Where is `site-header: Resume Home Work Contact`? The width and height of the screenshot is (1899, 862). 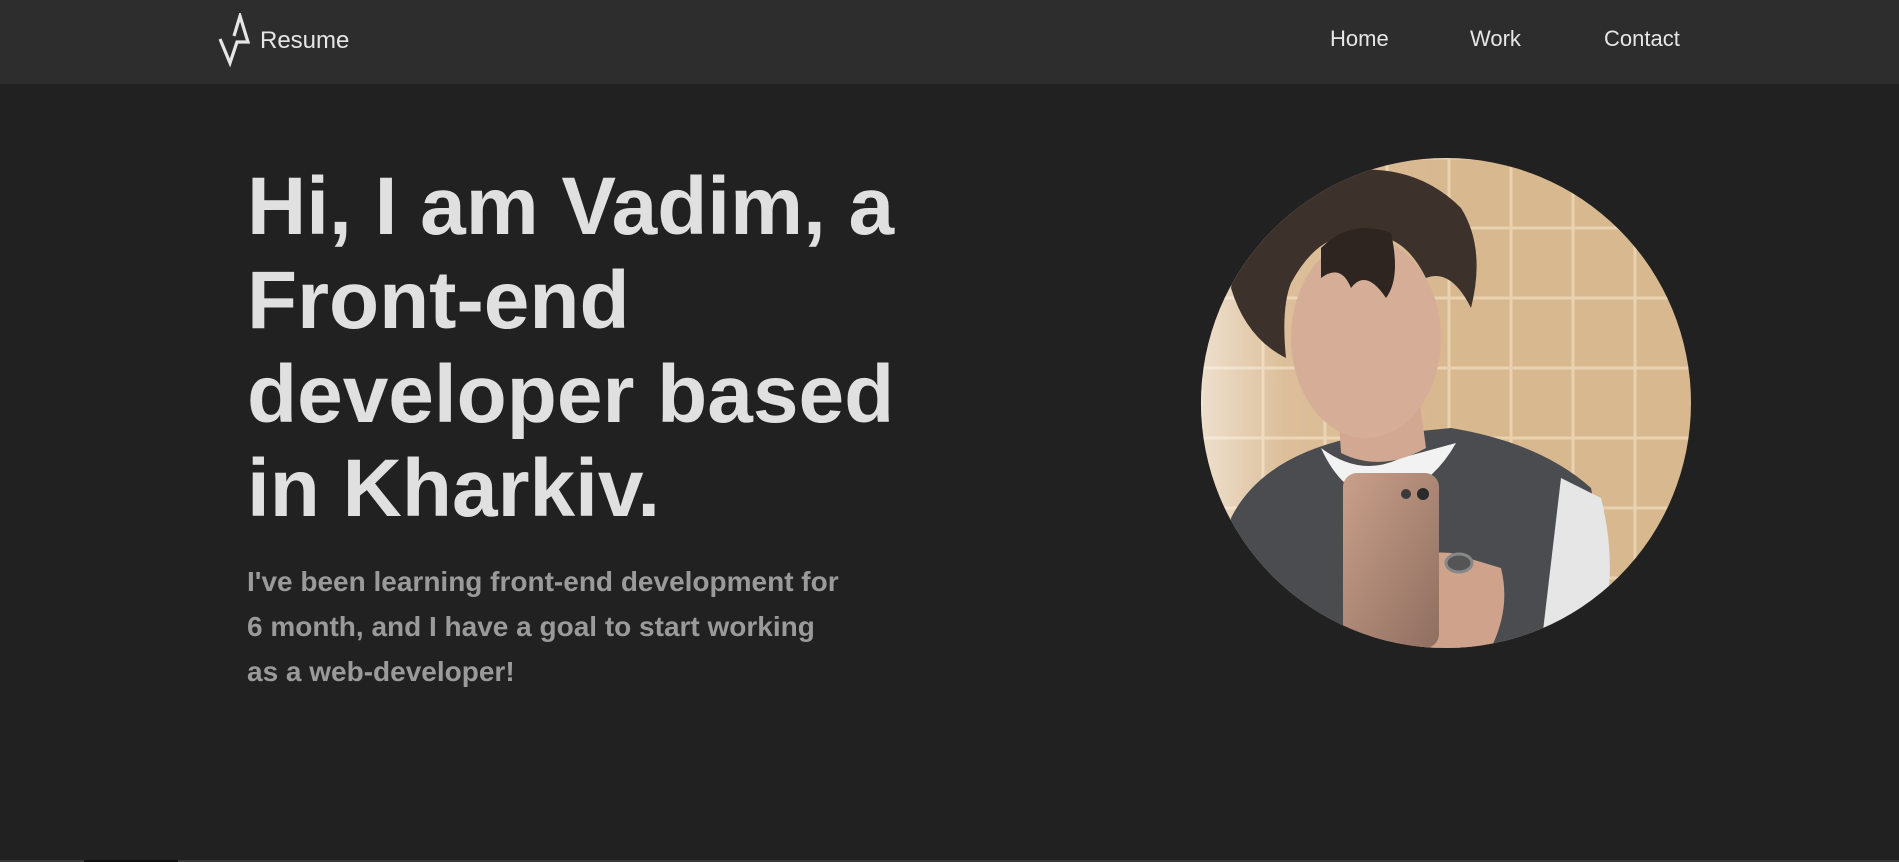 site-header: Resume Home Work Contact is located at coordinates (949, 42).